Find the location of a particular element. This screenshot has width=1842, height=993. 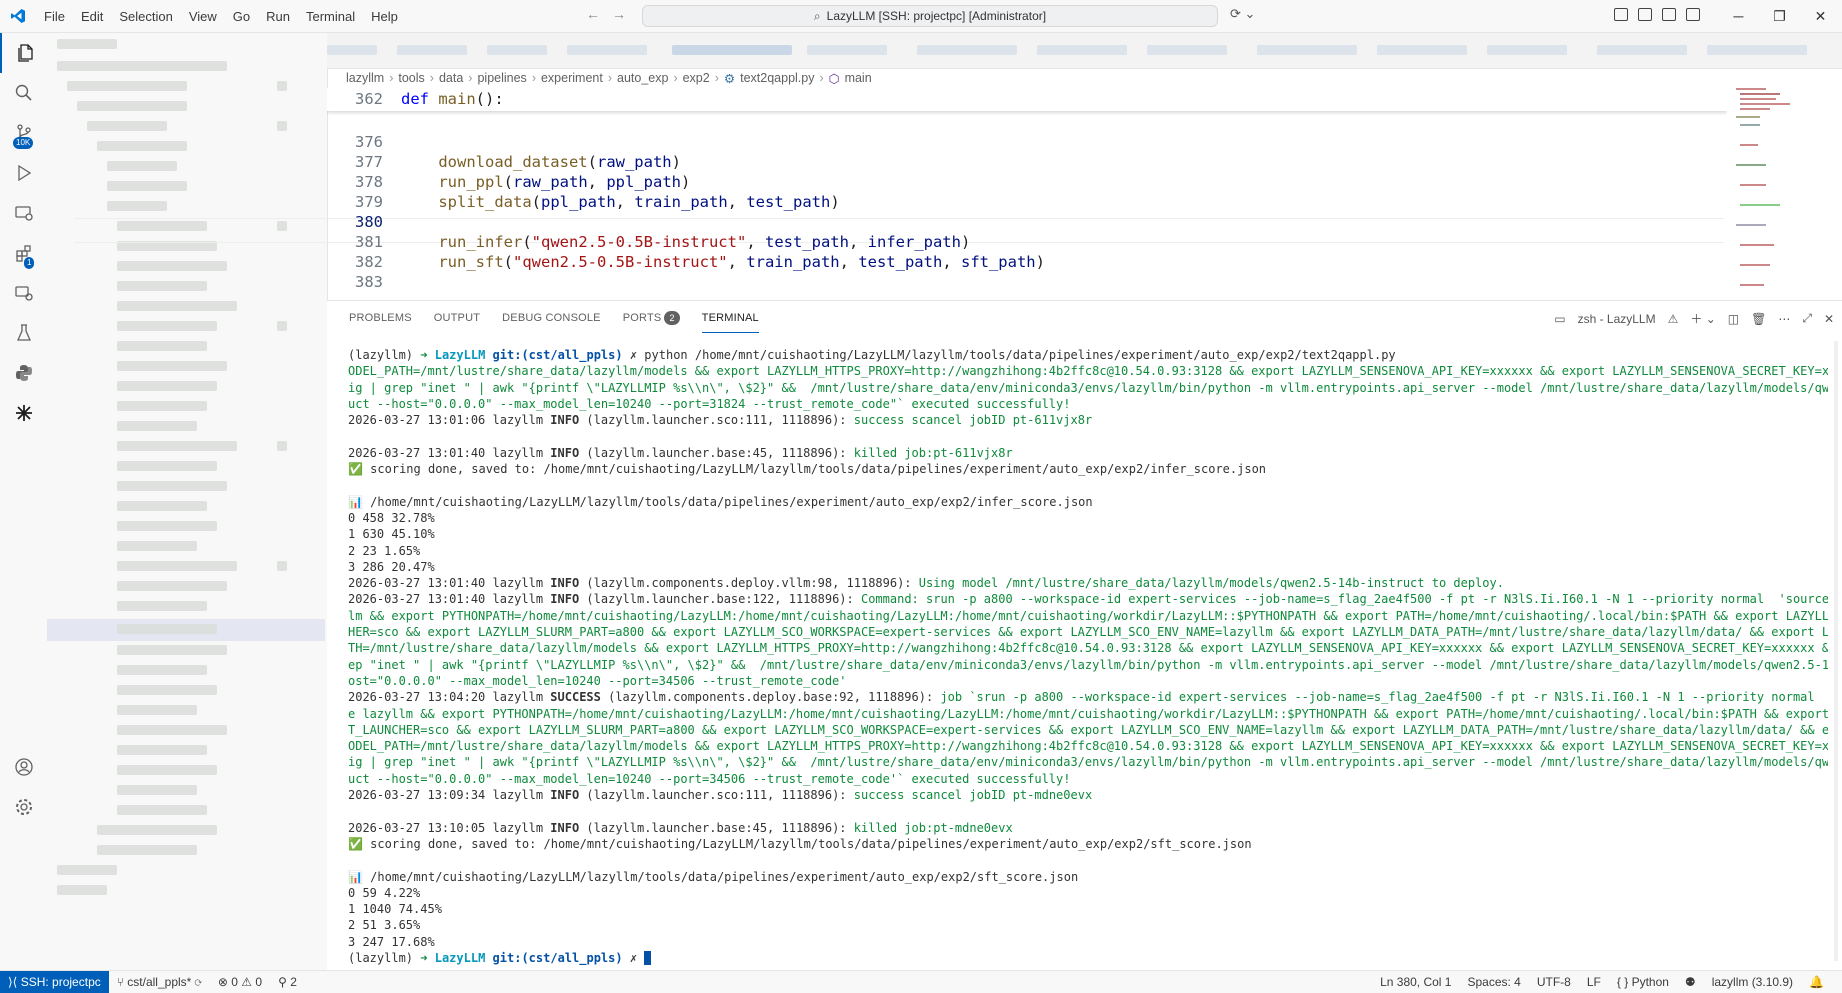

close-icon: ✕ is located at coordinates (1820, 16).